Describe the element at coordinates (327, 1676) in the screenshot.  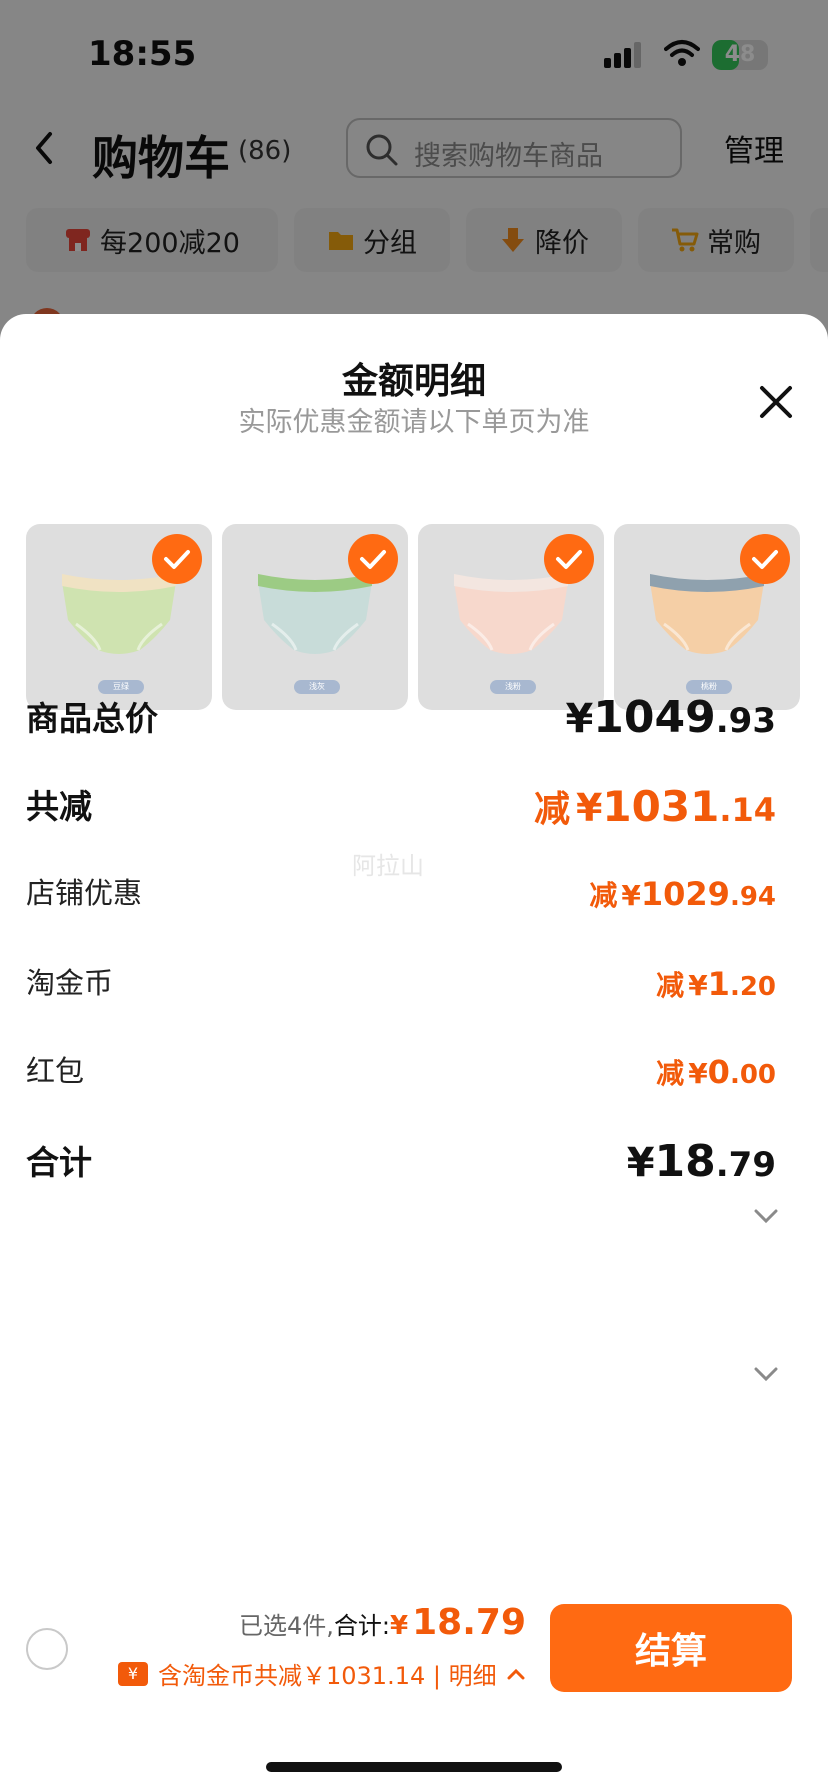
I see `discount-text: 含淘金币共减￥1031.14 | 明细` at that location.